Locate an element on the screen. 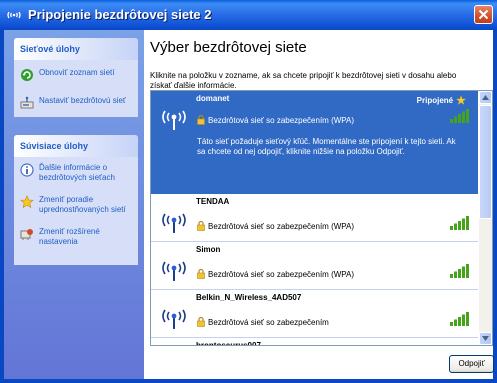 This screenshot has height=383, width=497. arrow-down-icon is located at coordinates (485, 338).